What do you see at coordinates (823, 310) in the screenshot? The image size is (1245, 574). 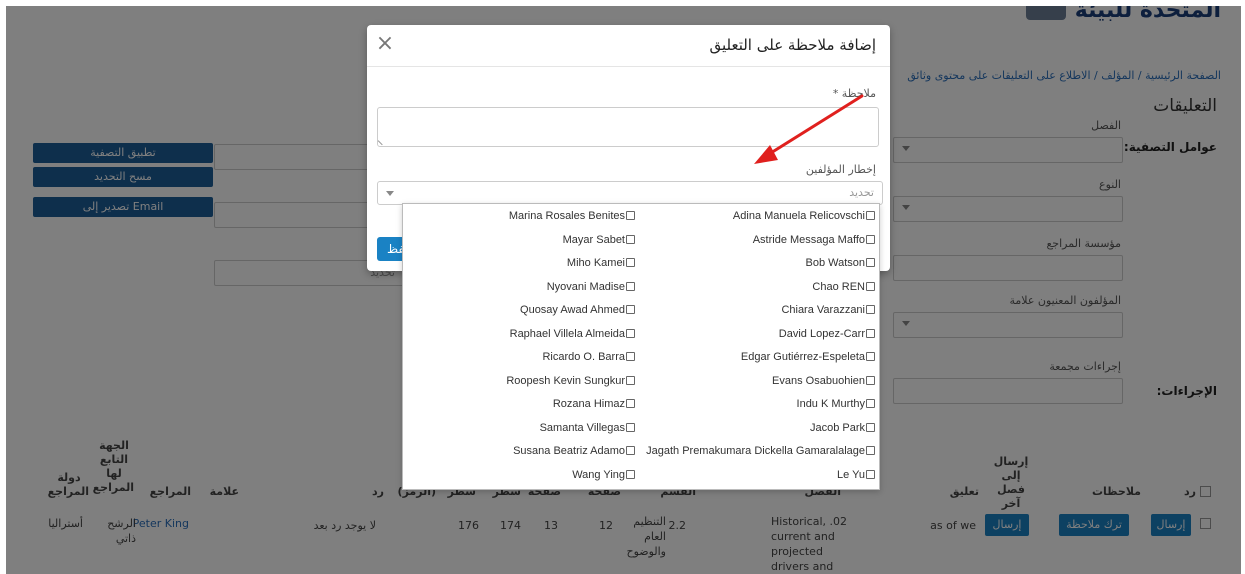 I see `author-option-label: Chiara Varazzani` at bounding box center [823, 310].